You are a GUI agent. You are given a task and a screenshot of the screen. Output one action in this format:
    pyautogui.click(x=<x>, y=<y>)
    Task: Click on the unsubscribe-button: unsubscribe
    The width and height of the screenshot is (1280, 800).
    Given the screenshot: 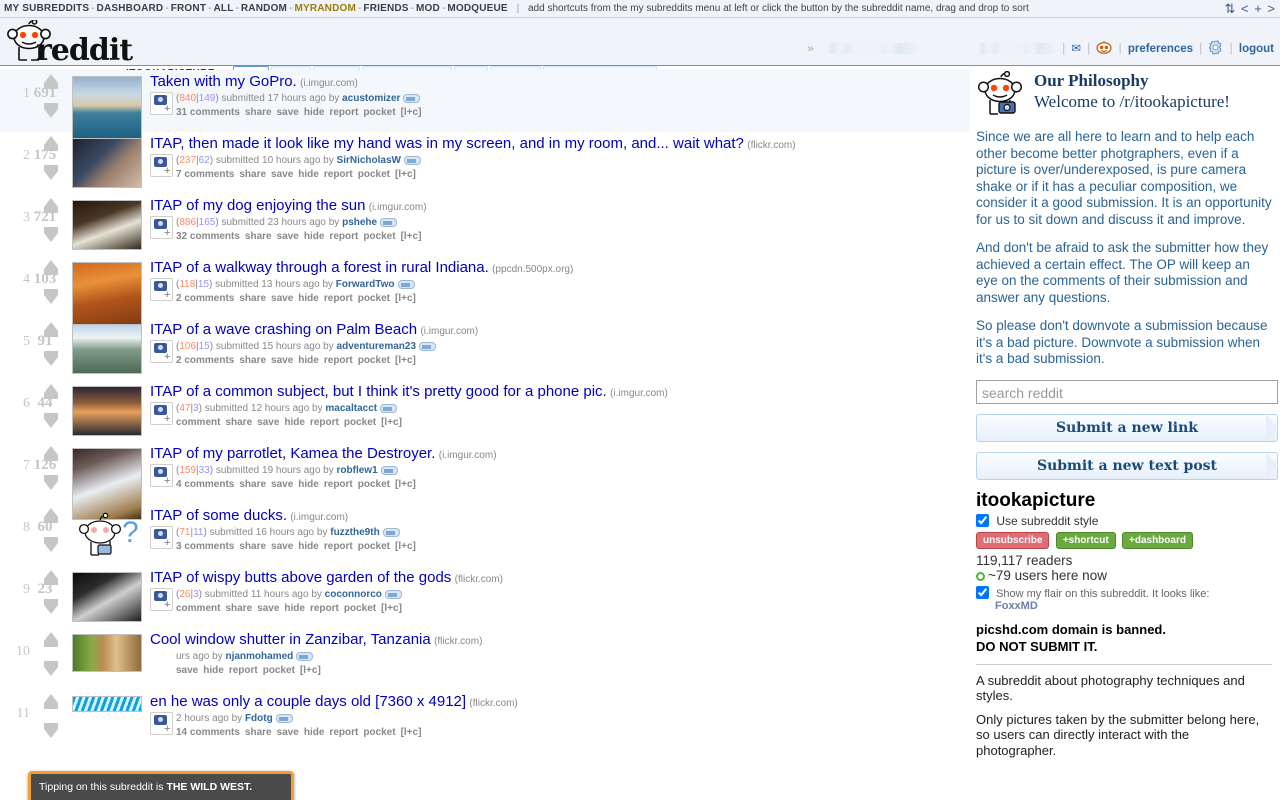 What is the action you would take?
    pyautogui.click(x=1013, y=540)
    